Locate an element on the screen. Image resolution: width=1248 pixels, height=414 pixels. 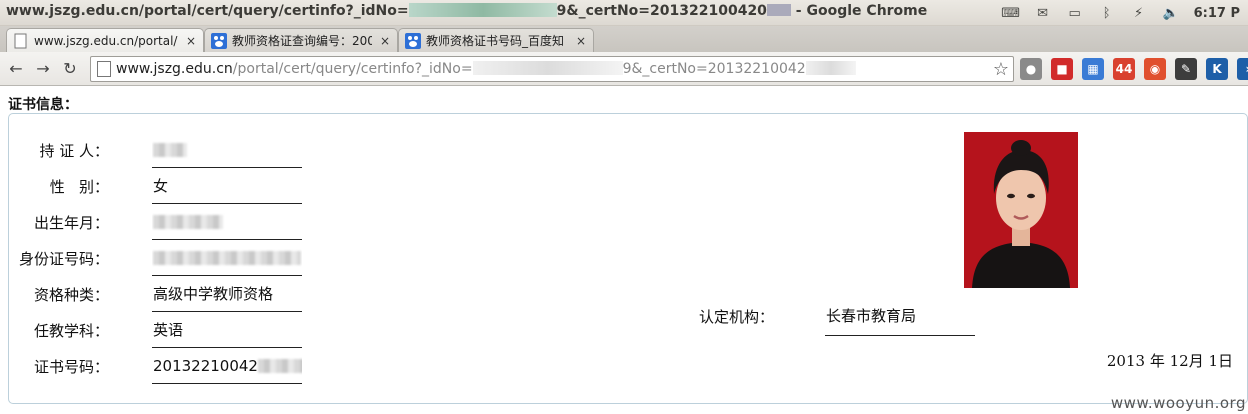
field-qualification: 资格种类： 高级中学教师资格 is located at coordinates (164, 294).